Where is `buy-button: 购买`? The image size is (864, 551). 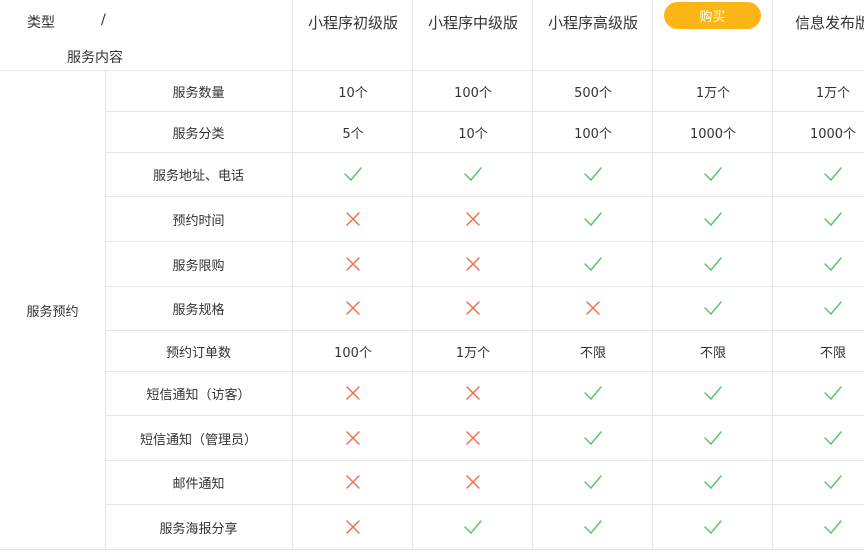
buy-button: 购买 is located at coordinates (712, 15).